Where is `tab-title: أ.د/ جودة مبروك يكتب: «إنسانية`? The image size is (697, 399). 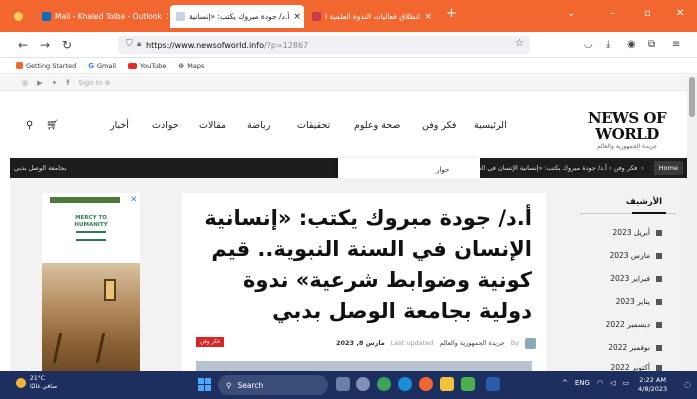 tab-title: أ.د/ جودة مبروك يكتب: «إنسانية is located at coordinates (239, 16).